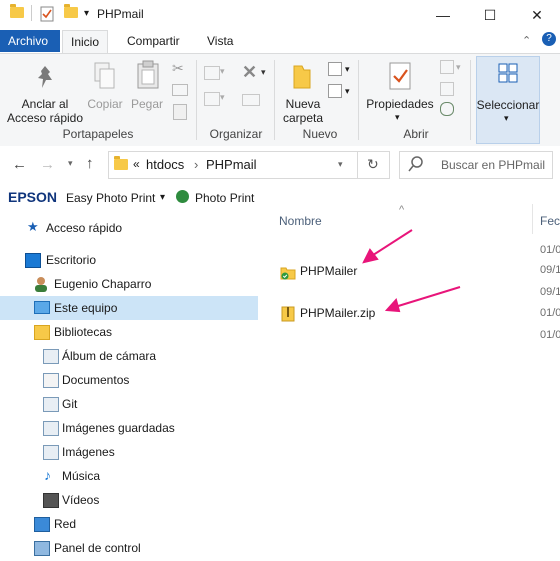 The height and width of the screenshot is (561, 560). I want to click on annotation-arrows, so click(411, 271).